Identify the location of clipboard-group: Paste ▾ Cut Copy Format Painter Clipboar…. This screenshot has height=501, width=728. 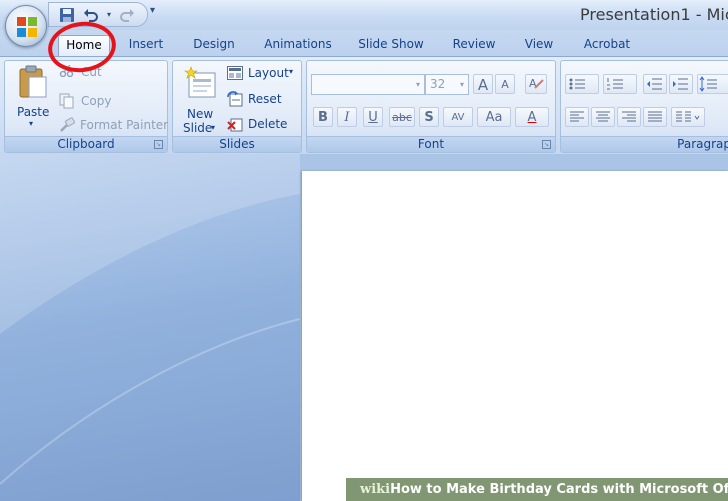
(86, 106).